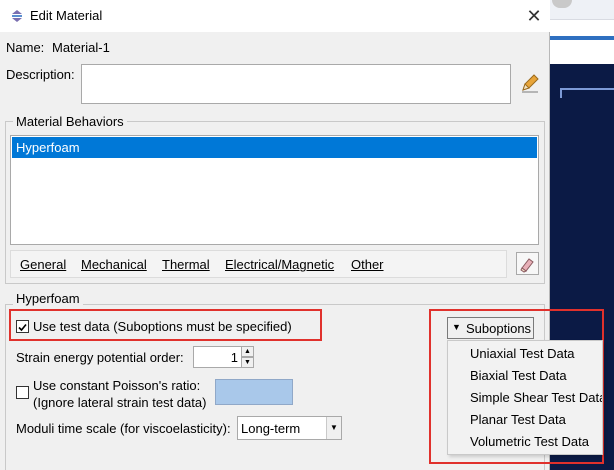  Describe the element at coordinates (117, 385) in the screenshot. I see `poisson-label-line1: Use constant Poisson's ratio:` at that location.